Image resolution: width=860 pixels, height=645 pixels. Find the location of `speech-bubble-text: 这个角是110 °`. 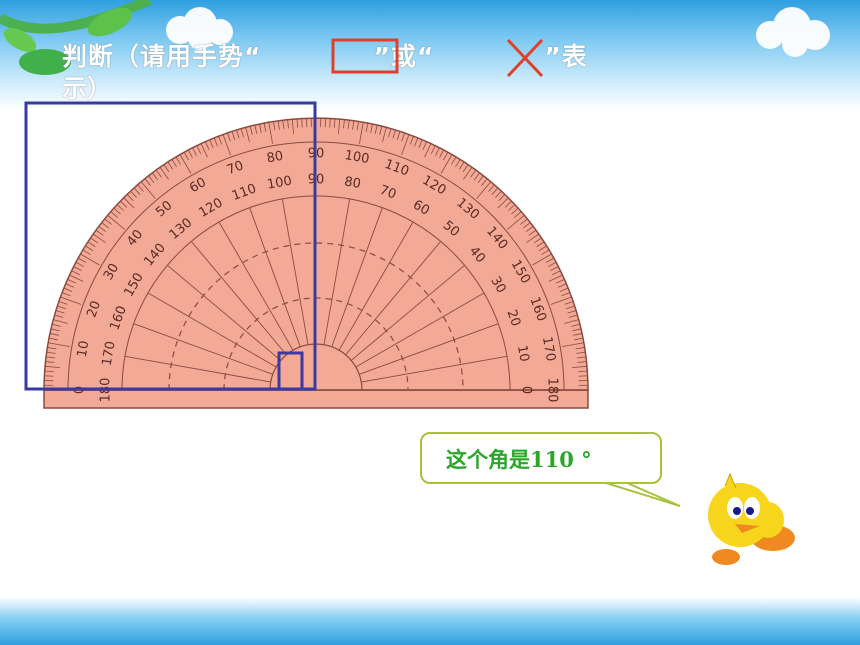

speech-bubble-text: 这个角是110 ° is located at coordinates (519, 459).